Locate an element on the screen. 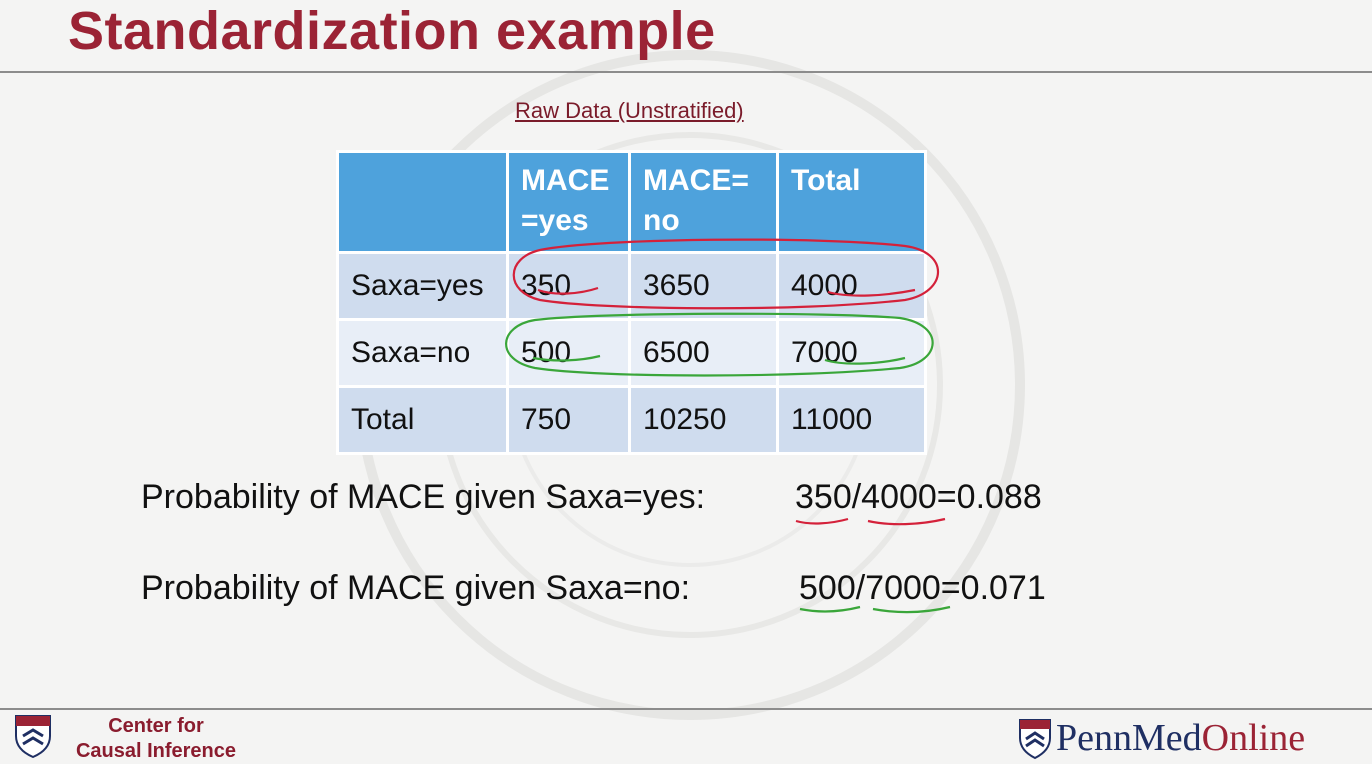  slide-title: Standardization example is located at coordinates (392, 31).